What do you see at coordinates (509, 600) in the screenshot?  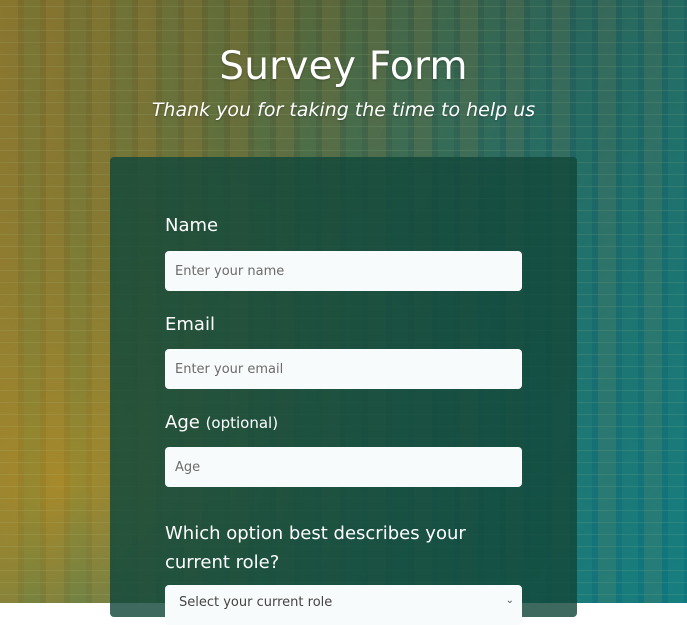 I see `chevron-down-icon: ⌄` at bounding box center [509, 600].